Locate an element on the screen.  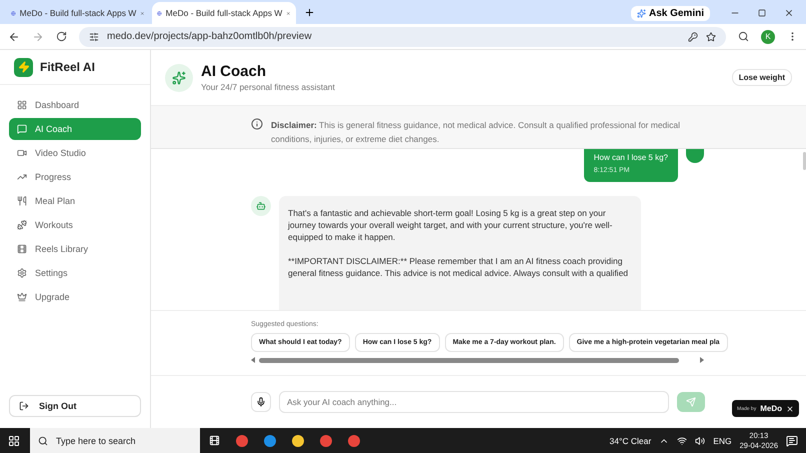
film-icon is located at coordinates (22, 249).